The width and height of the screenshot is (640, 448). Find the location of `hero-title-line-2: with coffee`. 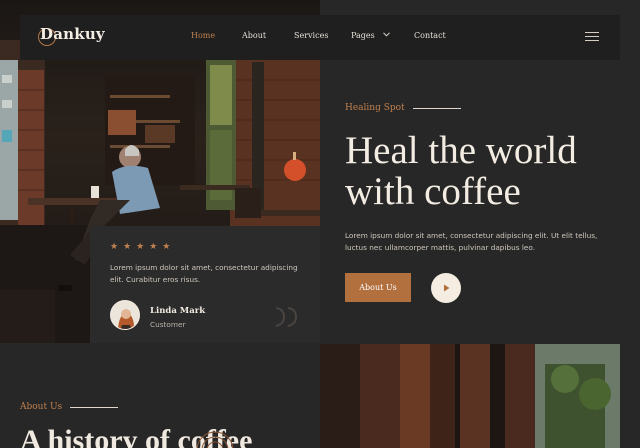

hero-title-line-2: with coffee is located at coordinates (433, 191).